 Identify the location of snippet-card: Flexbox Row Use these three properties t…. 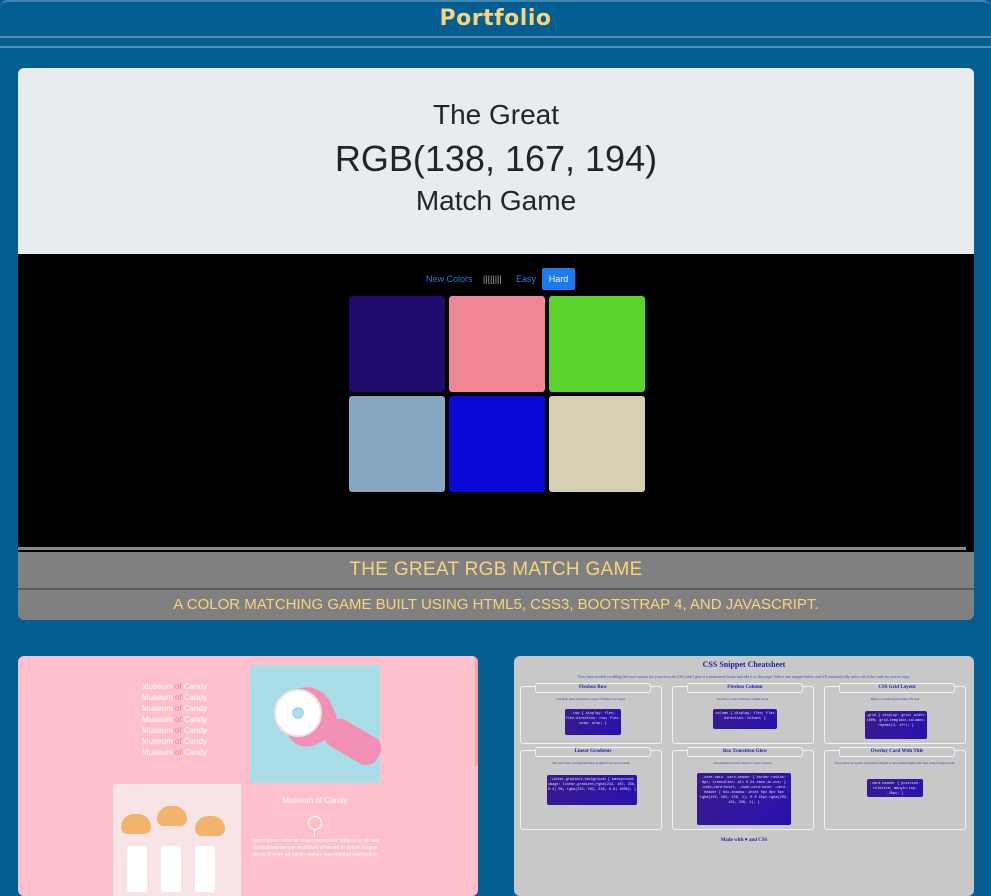
(591, 713).